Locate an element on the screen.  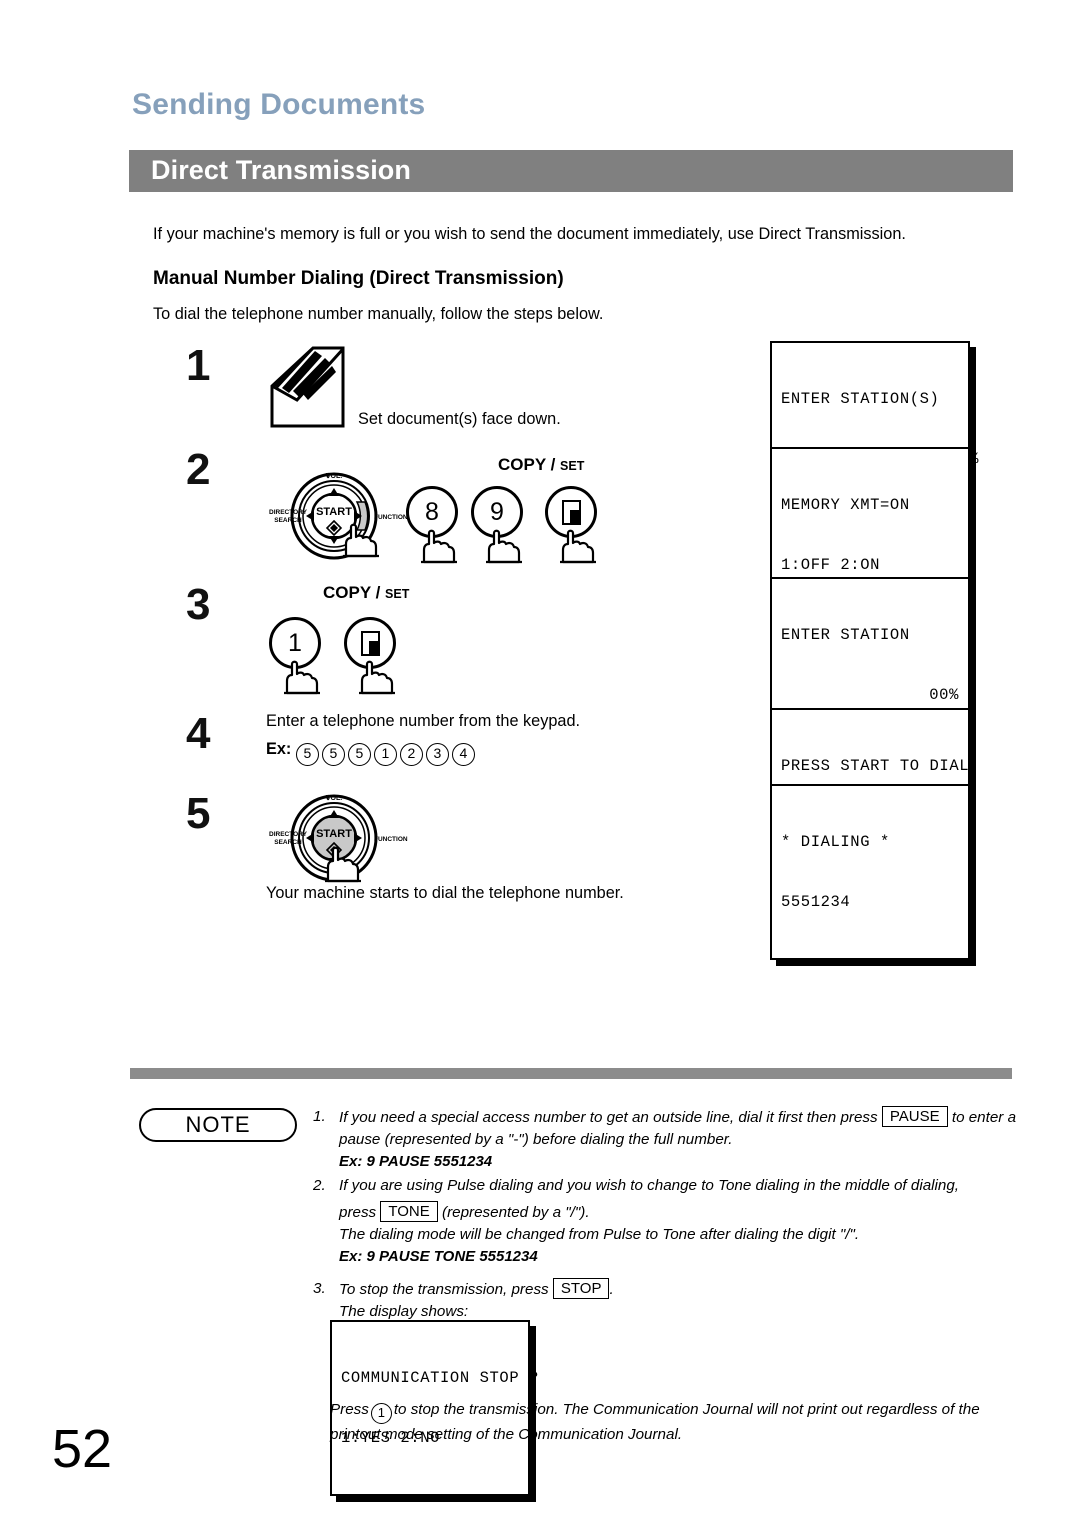
section-banner: Direct Transmission is located at coordinates (571, 171).